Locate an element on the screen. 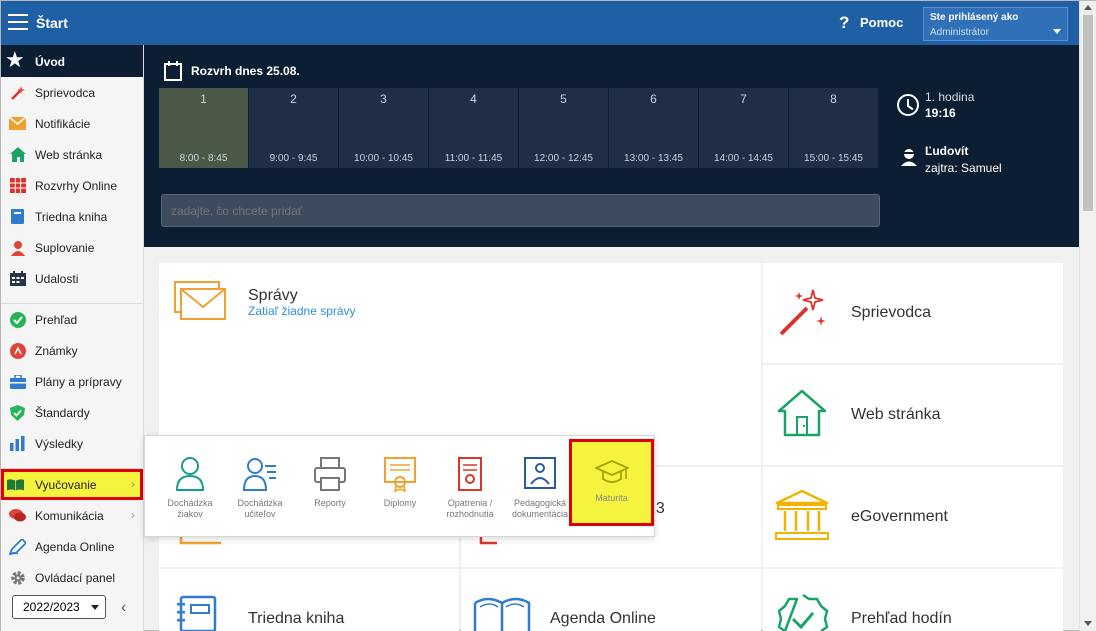 Image resolution: width=1096 pixels, height=631 pixels. scrollbar is located at coordinates (1087, 316).